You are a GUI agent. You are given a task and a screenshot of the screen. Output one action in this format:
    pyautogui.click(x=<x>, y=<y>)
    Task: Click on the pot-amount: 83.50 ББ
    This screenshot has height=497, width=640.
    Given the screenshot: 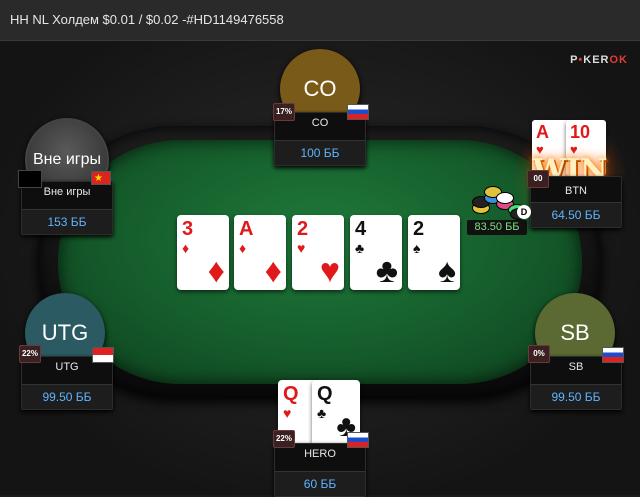 What is the action you would take?
    pyautogui.click(x=497, y=227)
    